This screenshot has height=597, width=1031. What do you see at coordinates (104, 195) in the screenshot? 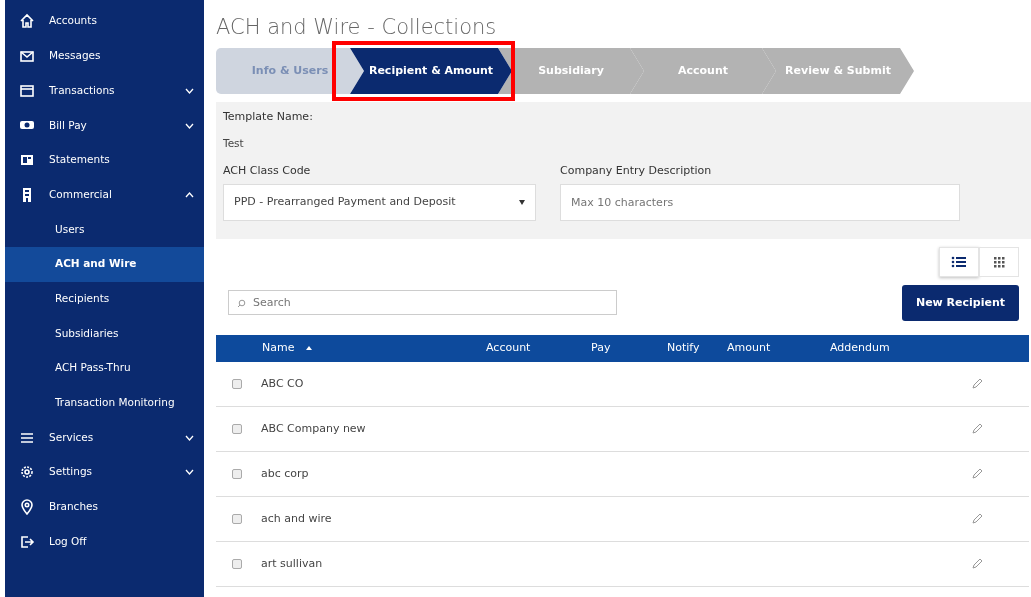
I see `sidebar-item: Commercial` at bounding box center [104, 195].